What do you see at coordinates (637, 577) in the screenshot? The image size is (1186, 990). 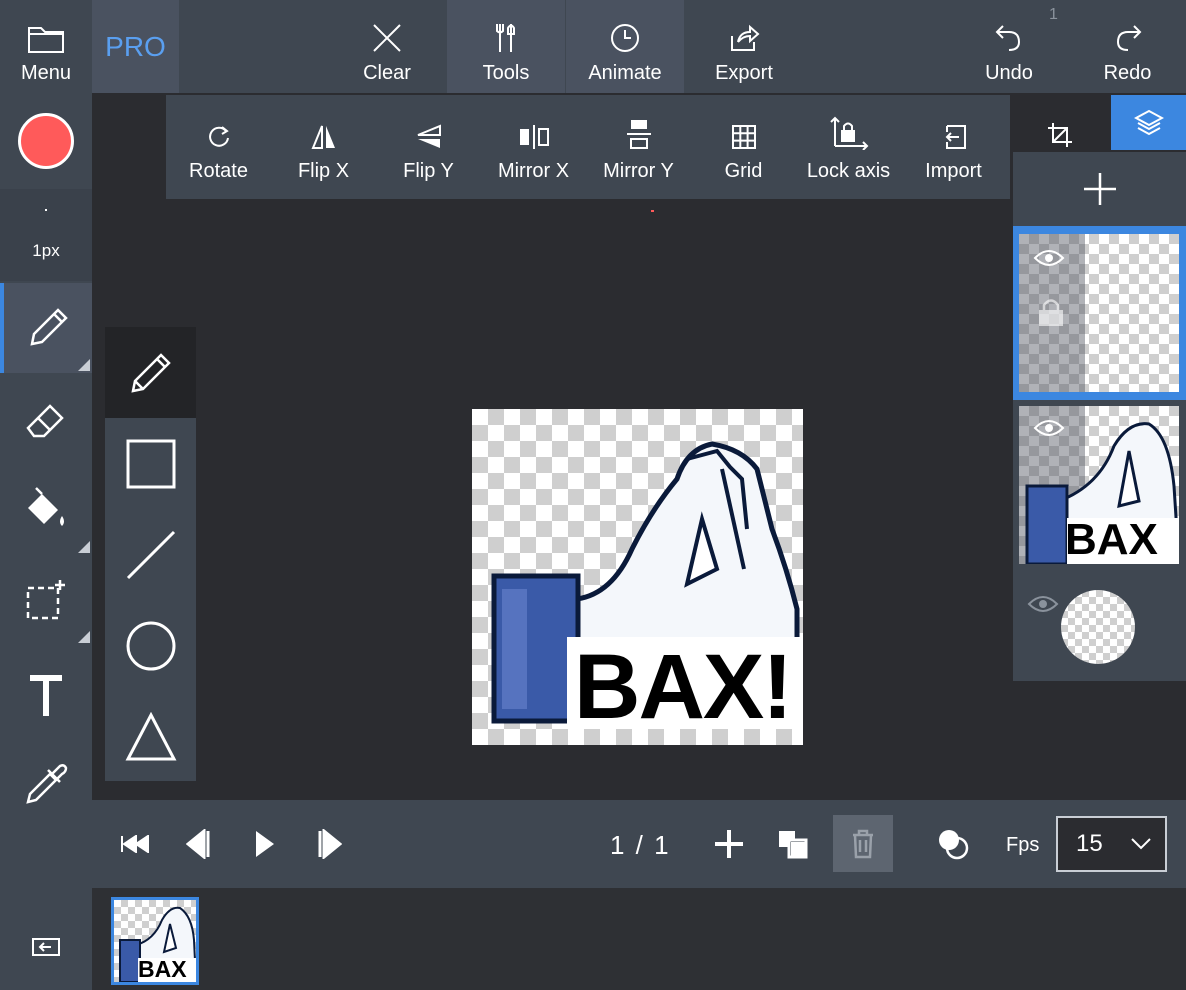 I see `drawing-canvas: BAX!` at bounding box center [637, 577].